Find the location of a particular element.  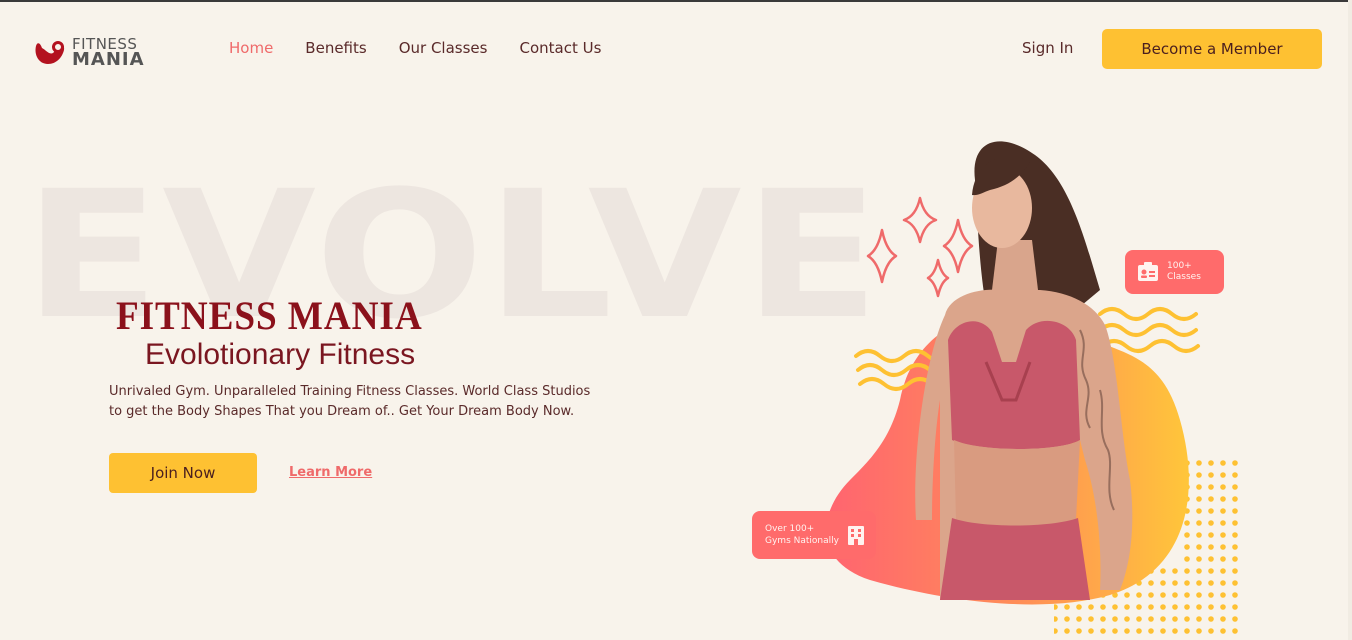

gyms-badge: Over 100+ Gyms Nationally is located at coordinates (814, 535).